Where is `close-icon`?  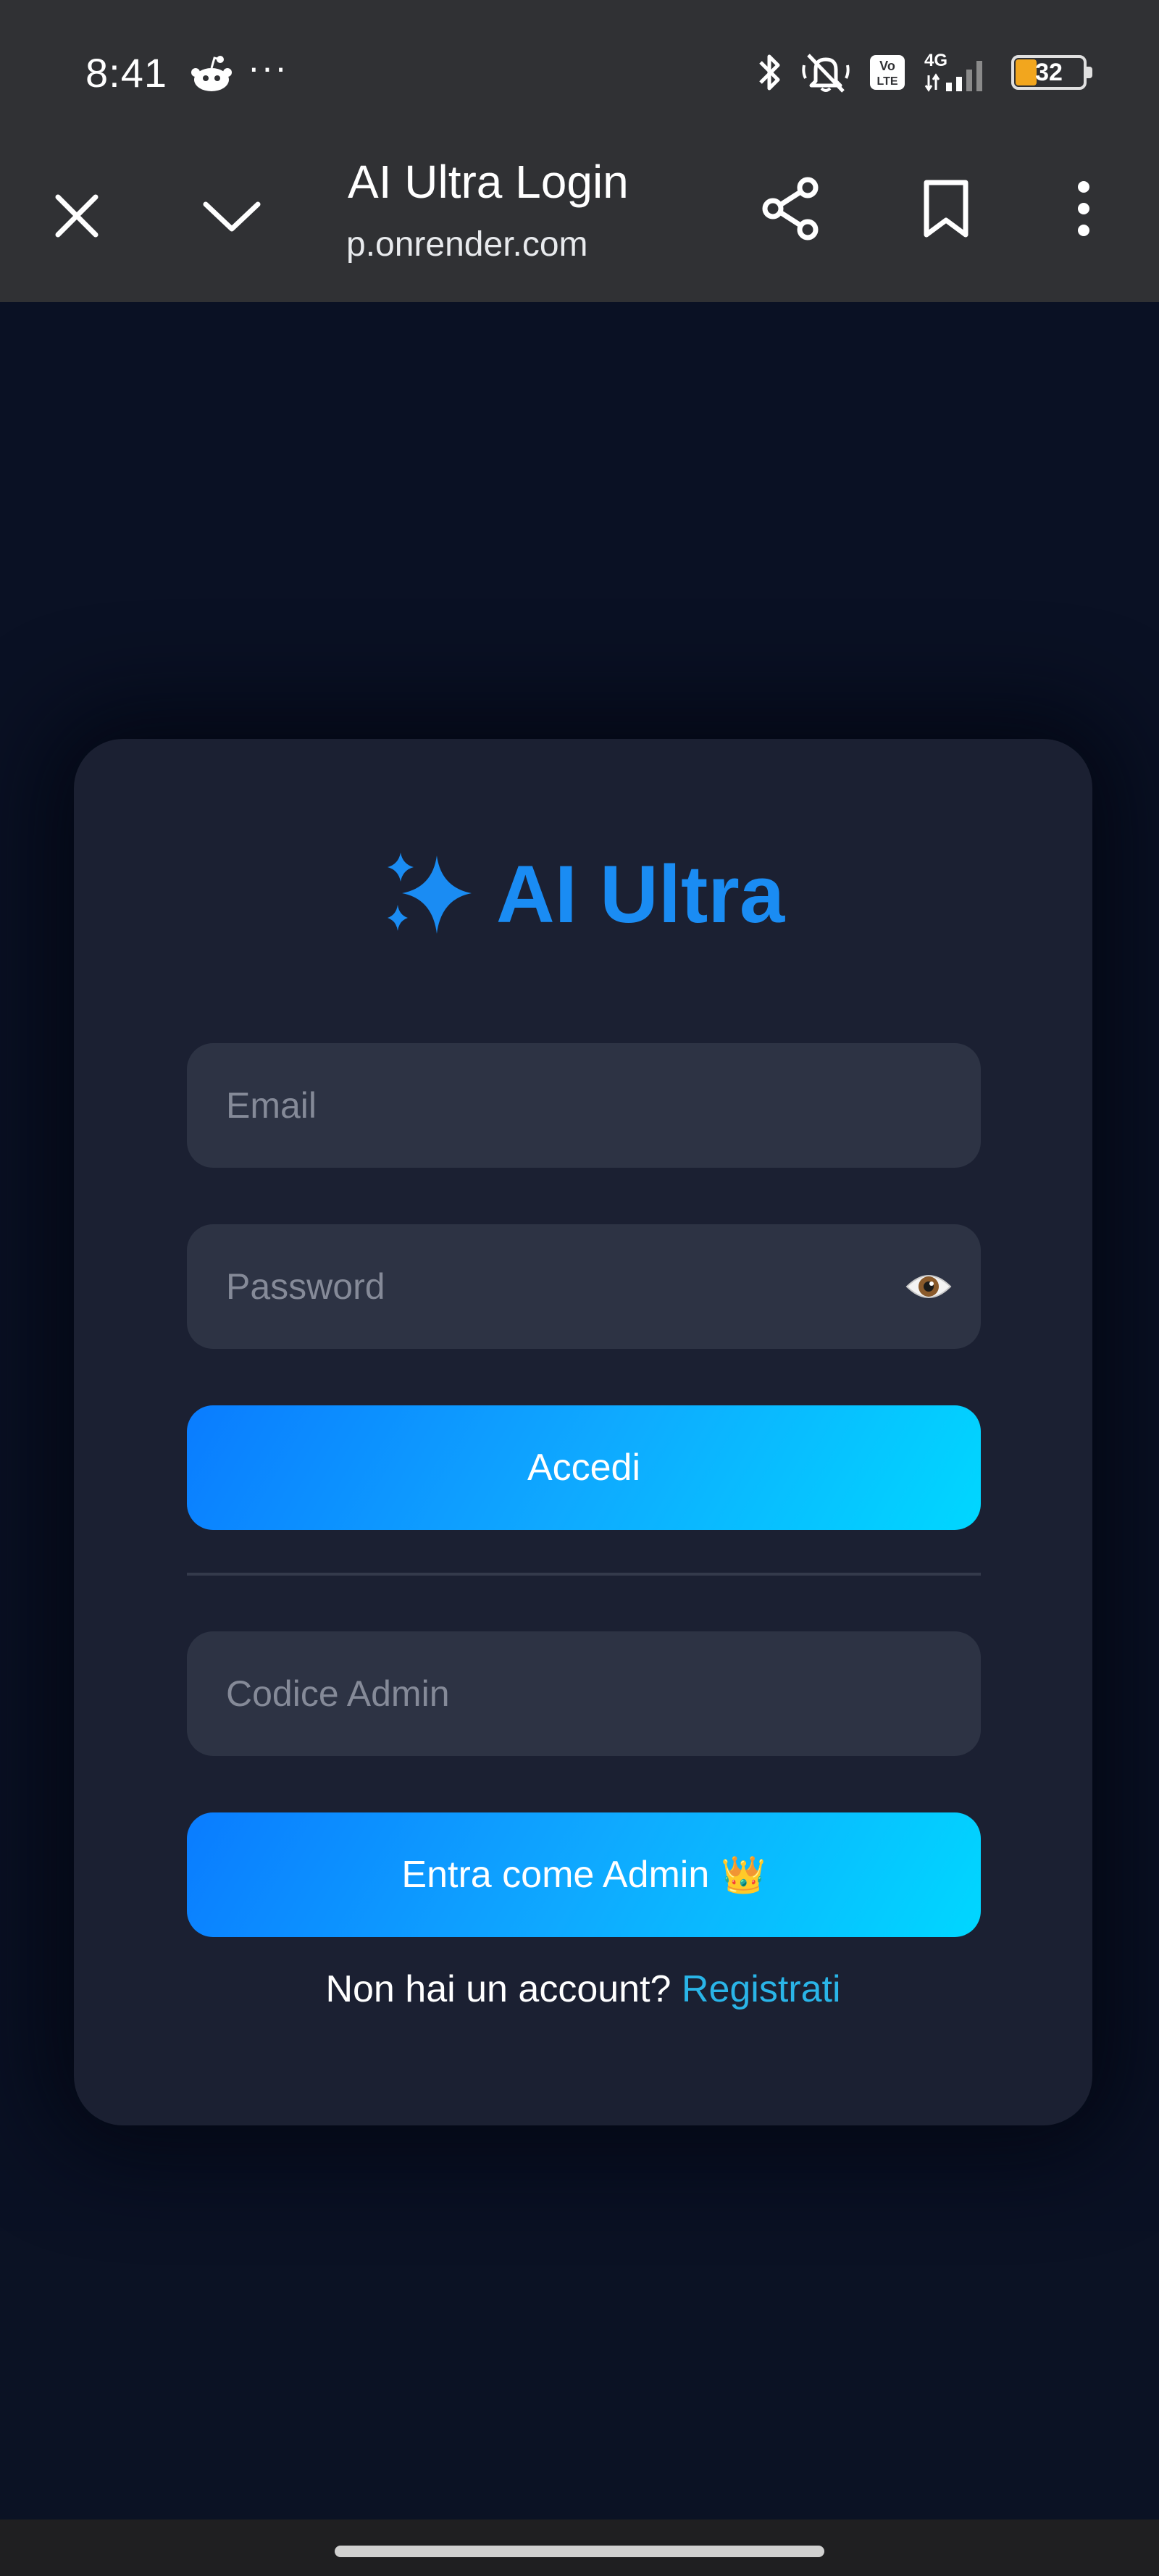 close-icon is located at coordinates (77, 216).